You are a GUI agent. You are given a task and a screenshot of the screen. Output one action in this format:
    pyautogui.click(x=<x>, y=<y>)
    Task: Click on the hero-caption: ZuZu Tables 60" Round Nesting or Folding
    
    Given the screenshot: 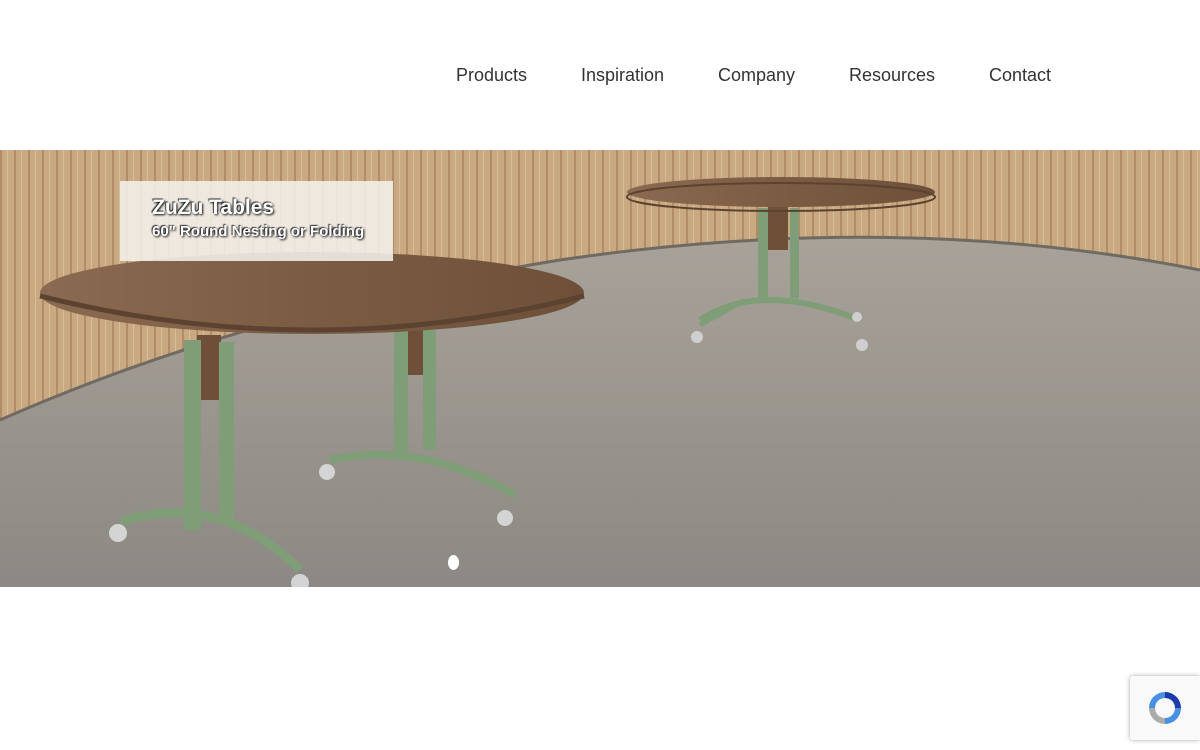 What is the action you would take?
    pyautogui.click(x=256, y=221)
    